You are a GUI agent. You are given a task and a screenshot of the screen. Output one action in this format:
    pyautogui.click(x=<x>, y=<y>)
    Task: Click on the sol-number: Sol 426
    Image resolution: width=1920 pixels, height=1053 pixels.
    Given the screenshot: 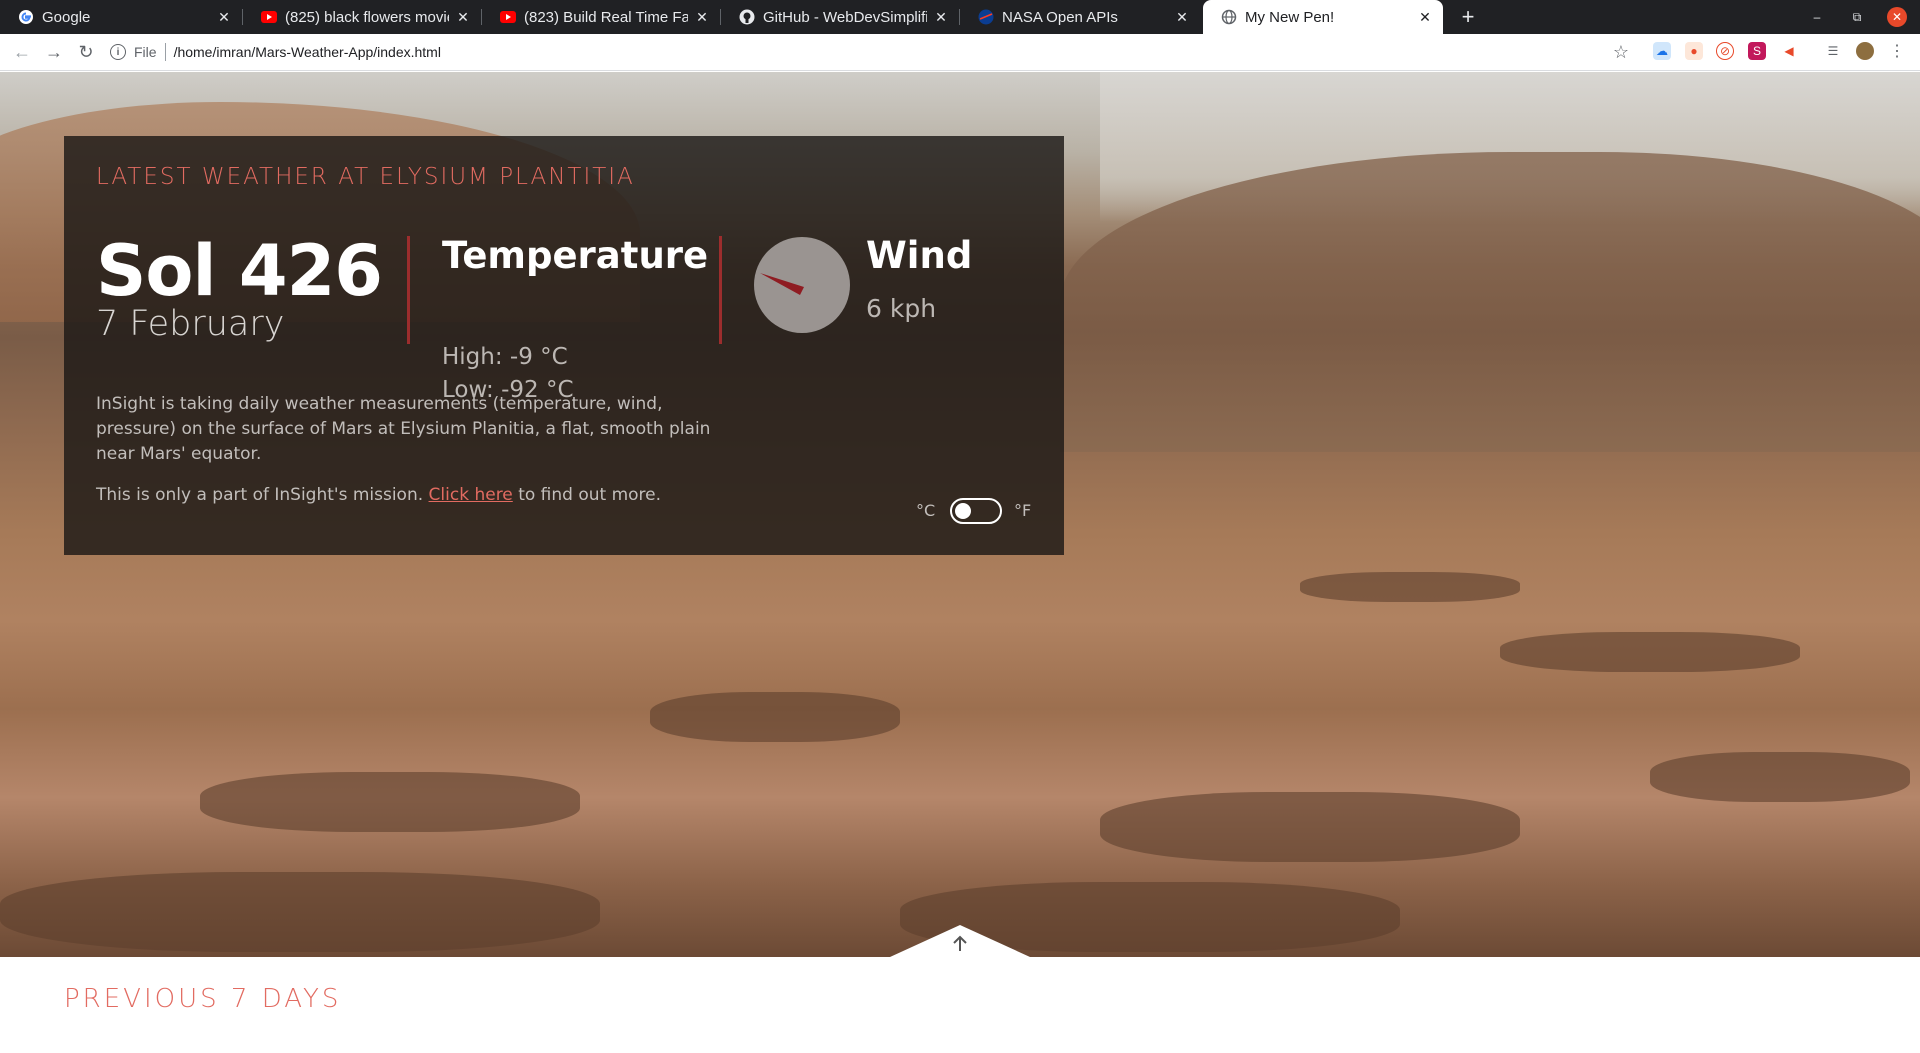 What is the action you would take?
    pyautogui.click(x=239, y=271)
    